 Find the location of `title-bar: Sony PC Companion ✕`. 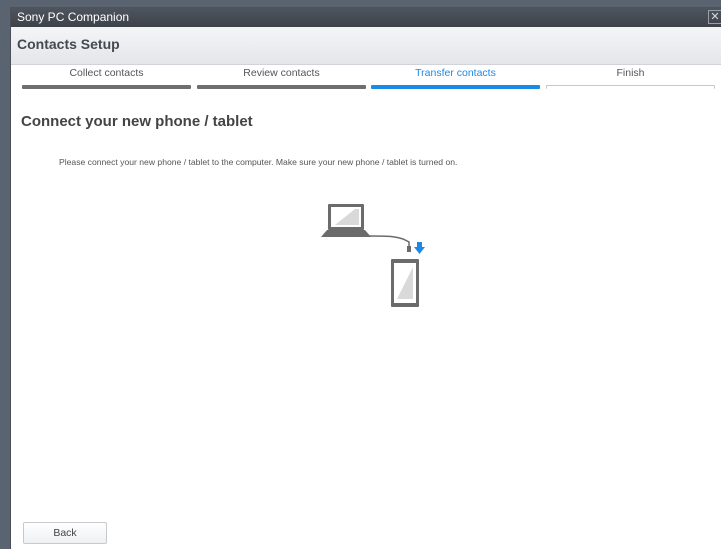

title-bar: Sony PC Companion ✕ is located at coordinates (366, 17).